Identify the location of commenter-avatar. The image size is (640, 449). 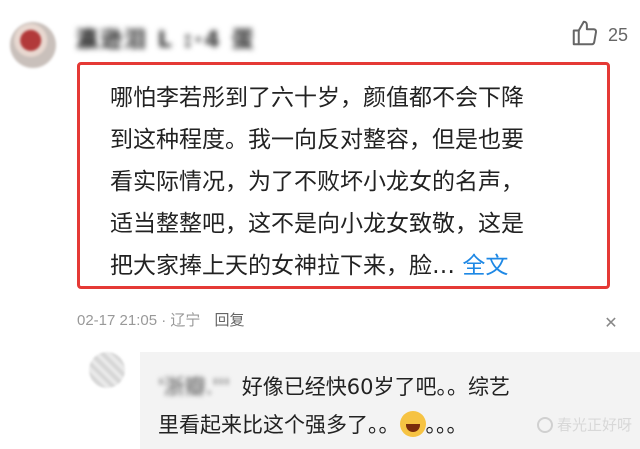
(33, 45).